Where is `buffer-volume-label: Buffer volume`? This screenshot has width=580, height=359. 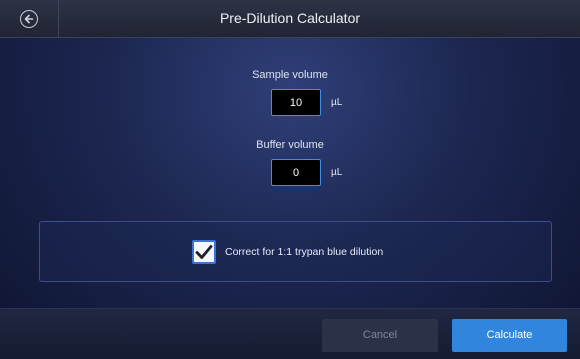 buffer-volume-label: Buffer volume is located at coordinates (290, 145).